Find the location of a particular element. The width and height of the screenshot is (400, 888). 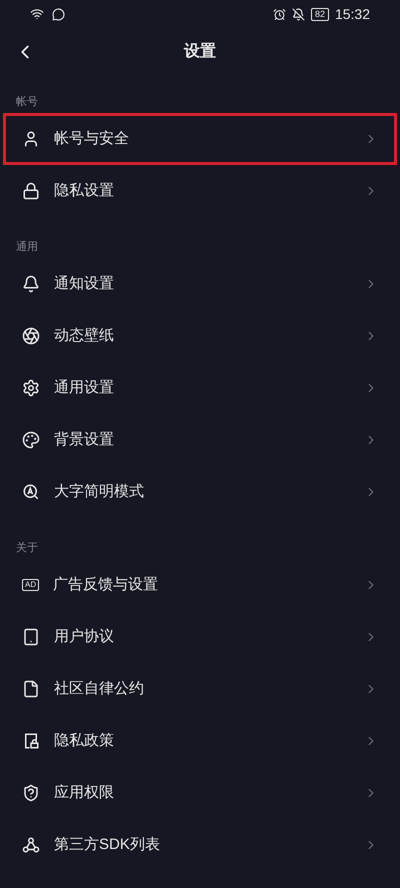

settings-icon is located at coordinates (31, 388).